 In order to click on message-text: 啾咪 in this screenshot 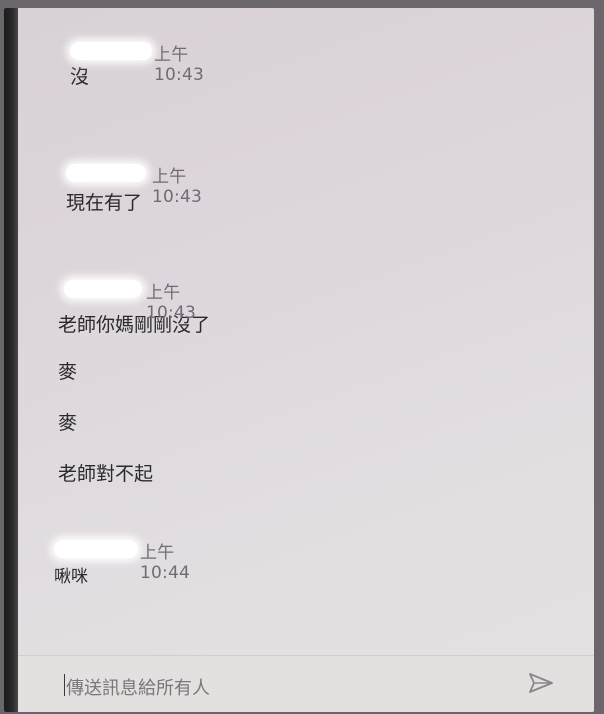, I will do `click(71, 574)`.